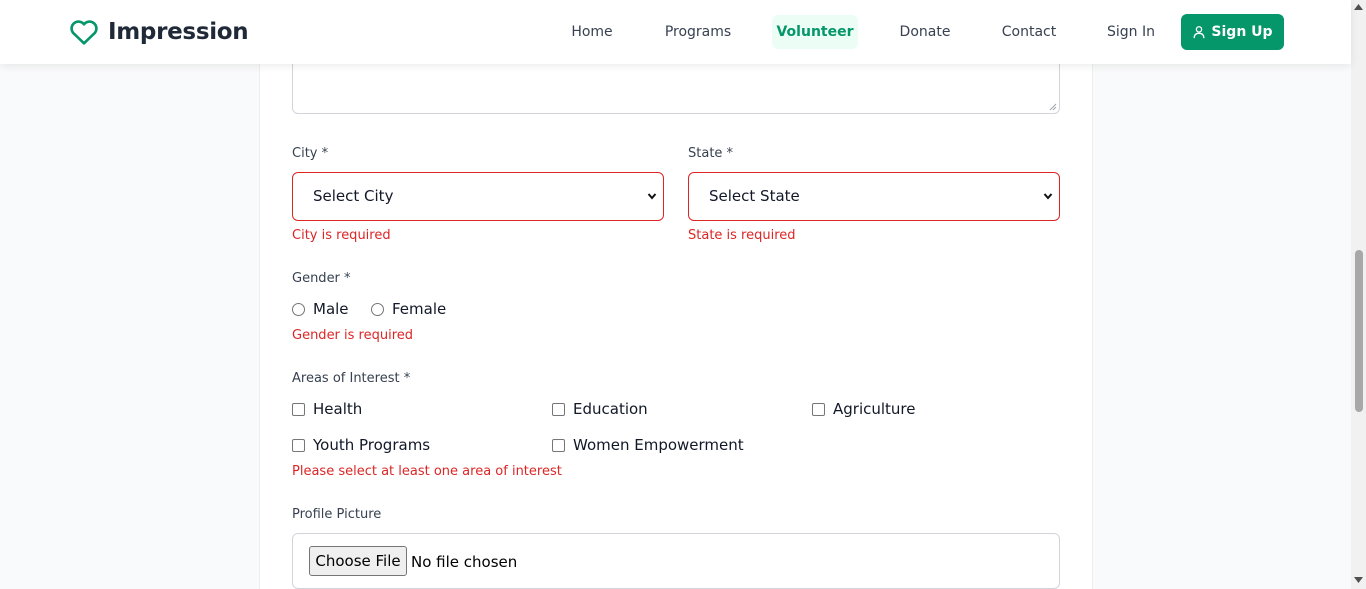  What do you see at coordinates (353, 196) in the screenshot?
I see `city-select-value: Select City` at bounding box center [353, 196].